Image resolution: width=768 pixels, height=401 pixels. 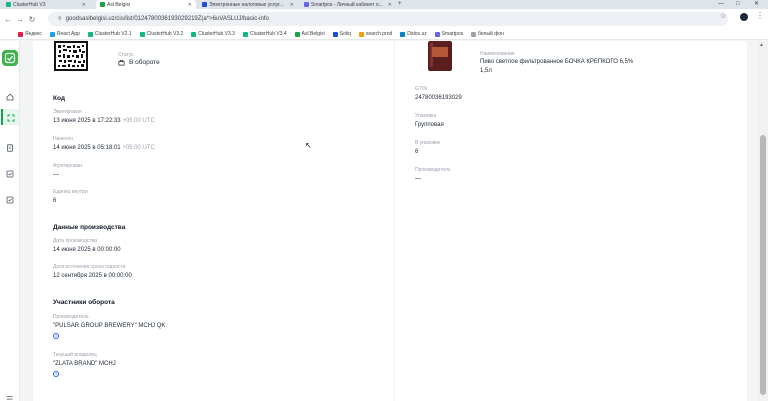 What do you see at coordinates (497, 54) in the screenshot?
I see `product-name-label: Наименование` at bounding box center [497, 54].